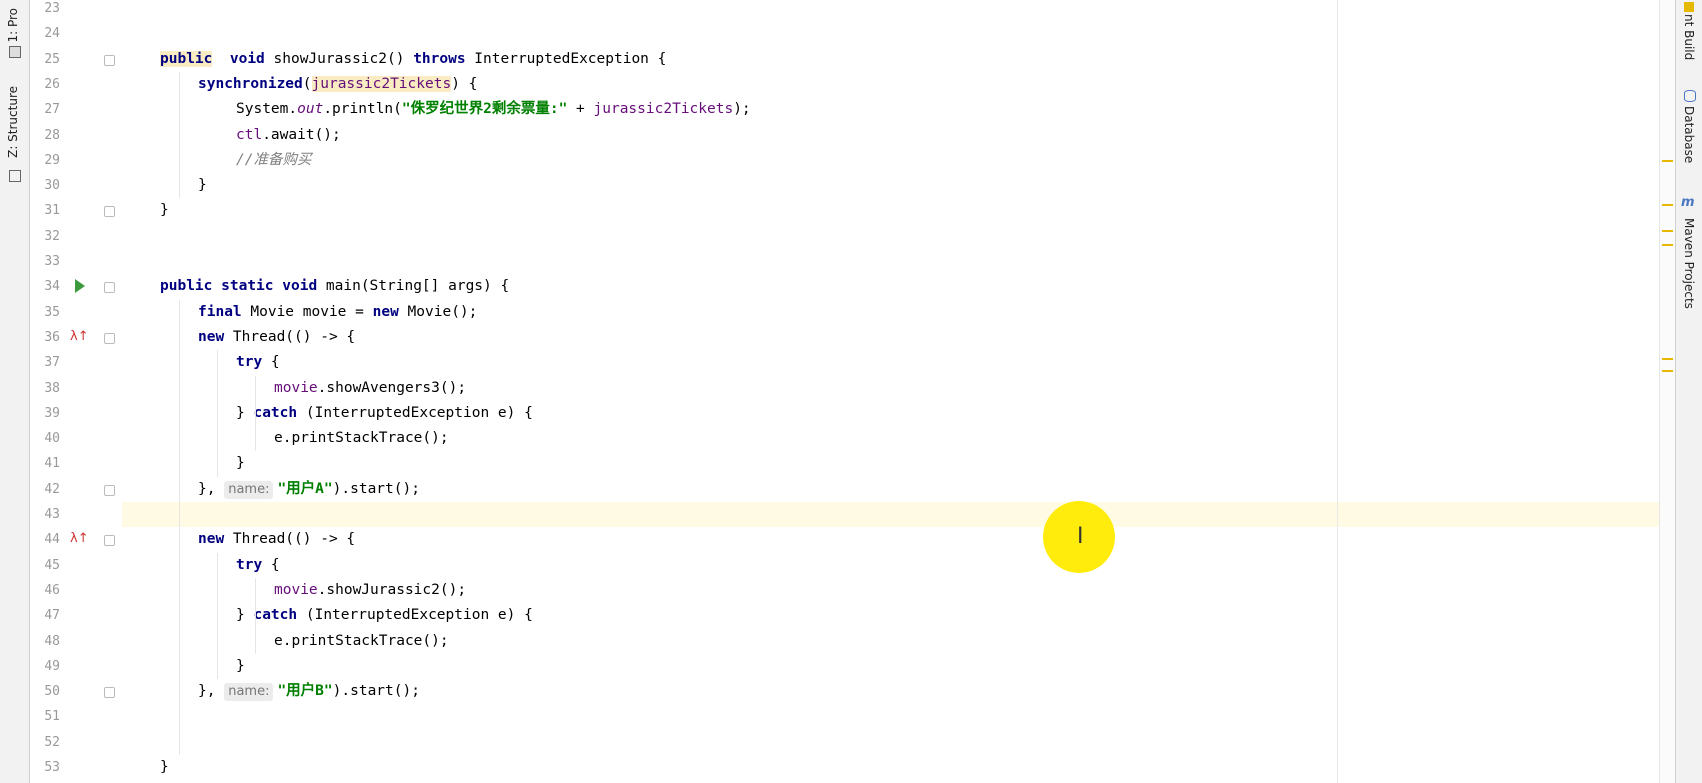 Image resolution: width=1702 pixels, height=783 pixels. I want to click on tab-database: Database, so click(1689, 134).